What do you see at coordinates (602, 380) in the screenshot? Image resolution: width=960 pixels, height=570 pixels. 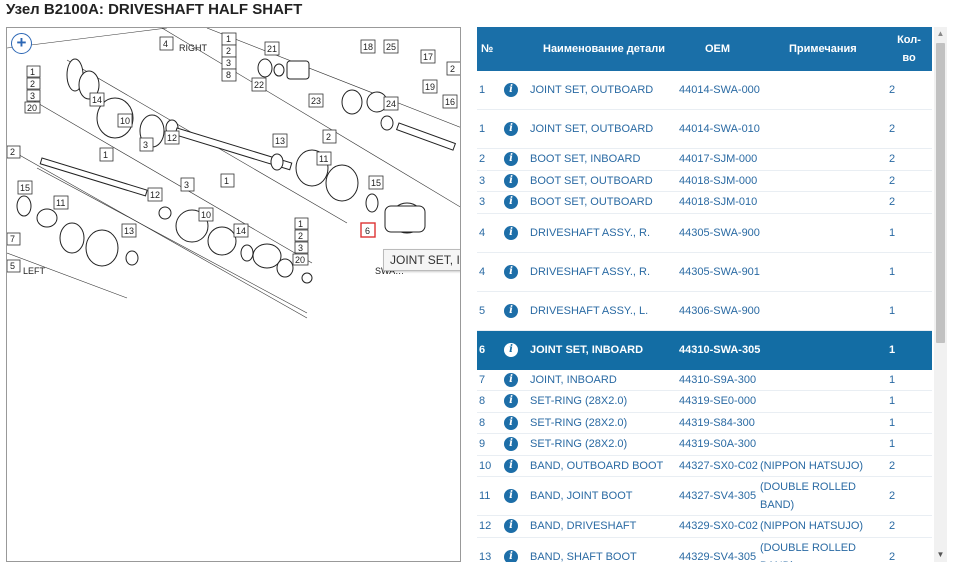 I see `part-name: JOINT, INBOARD` at bounding box center [602, 380].